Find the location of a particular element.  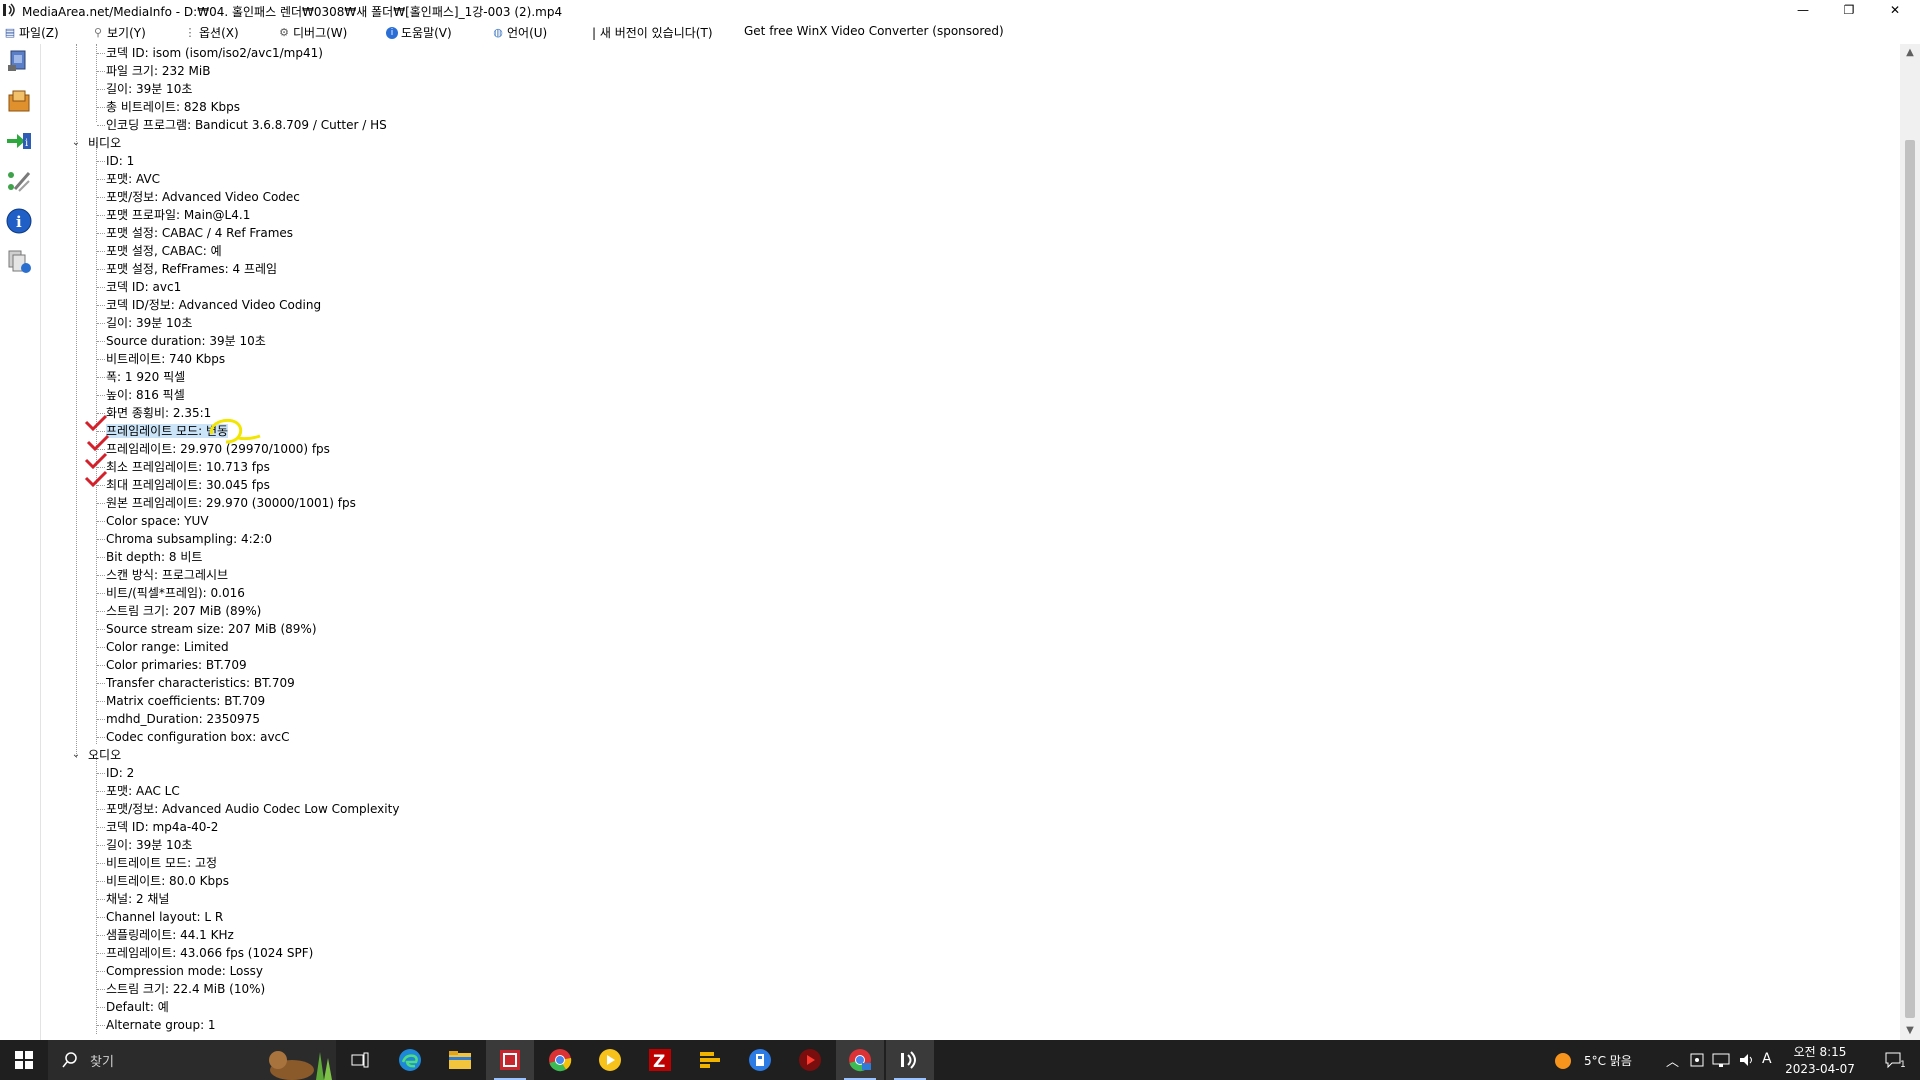

menu-file: ▤ 파일(Z) is located at coordinates (31, 32).